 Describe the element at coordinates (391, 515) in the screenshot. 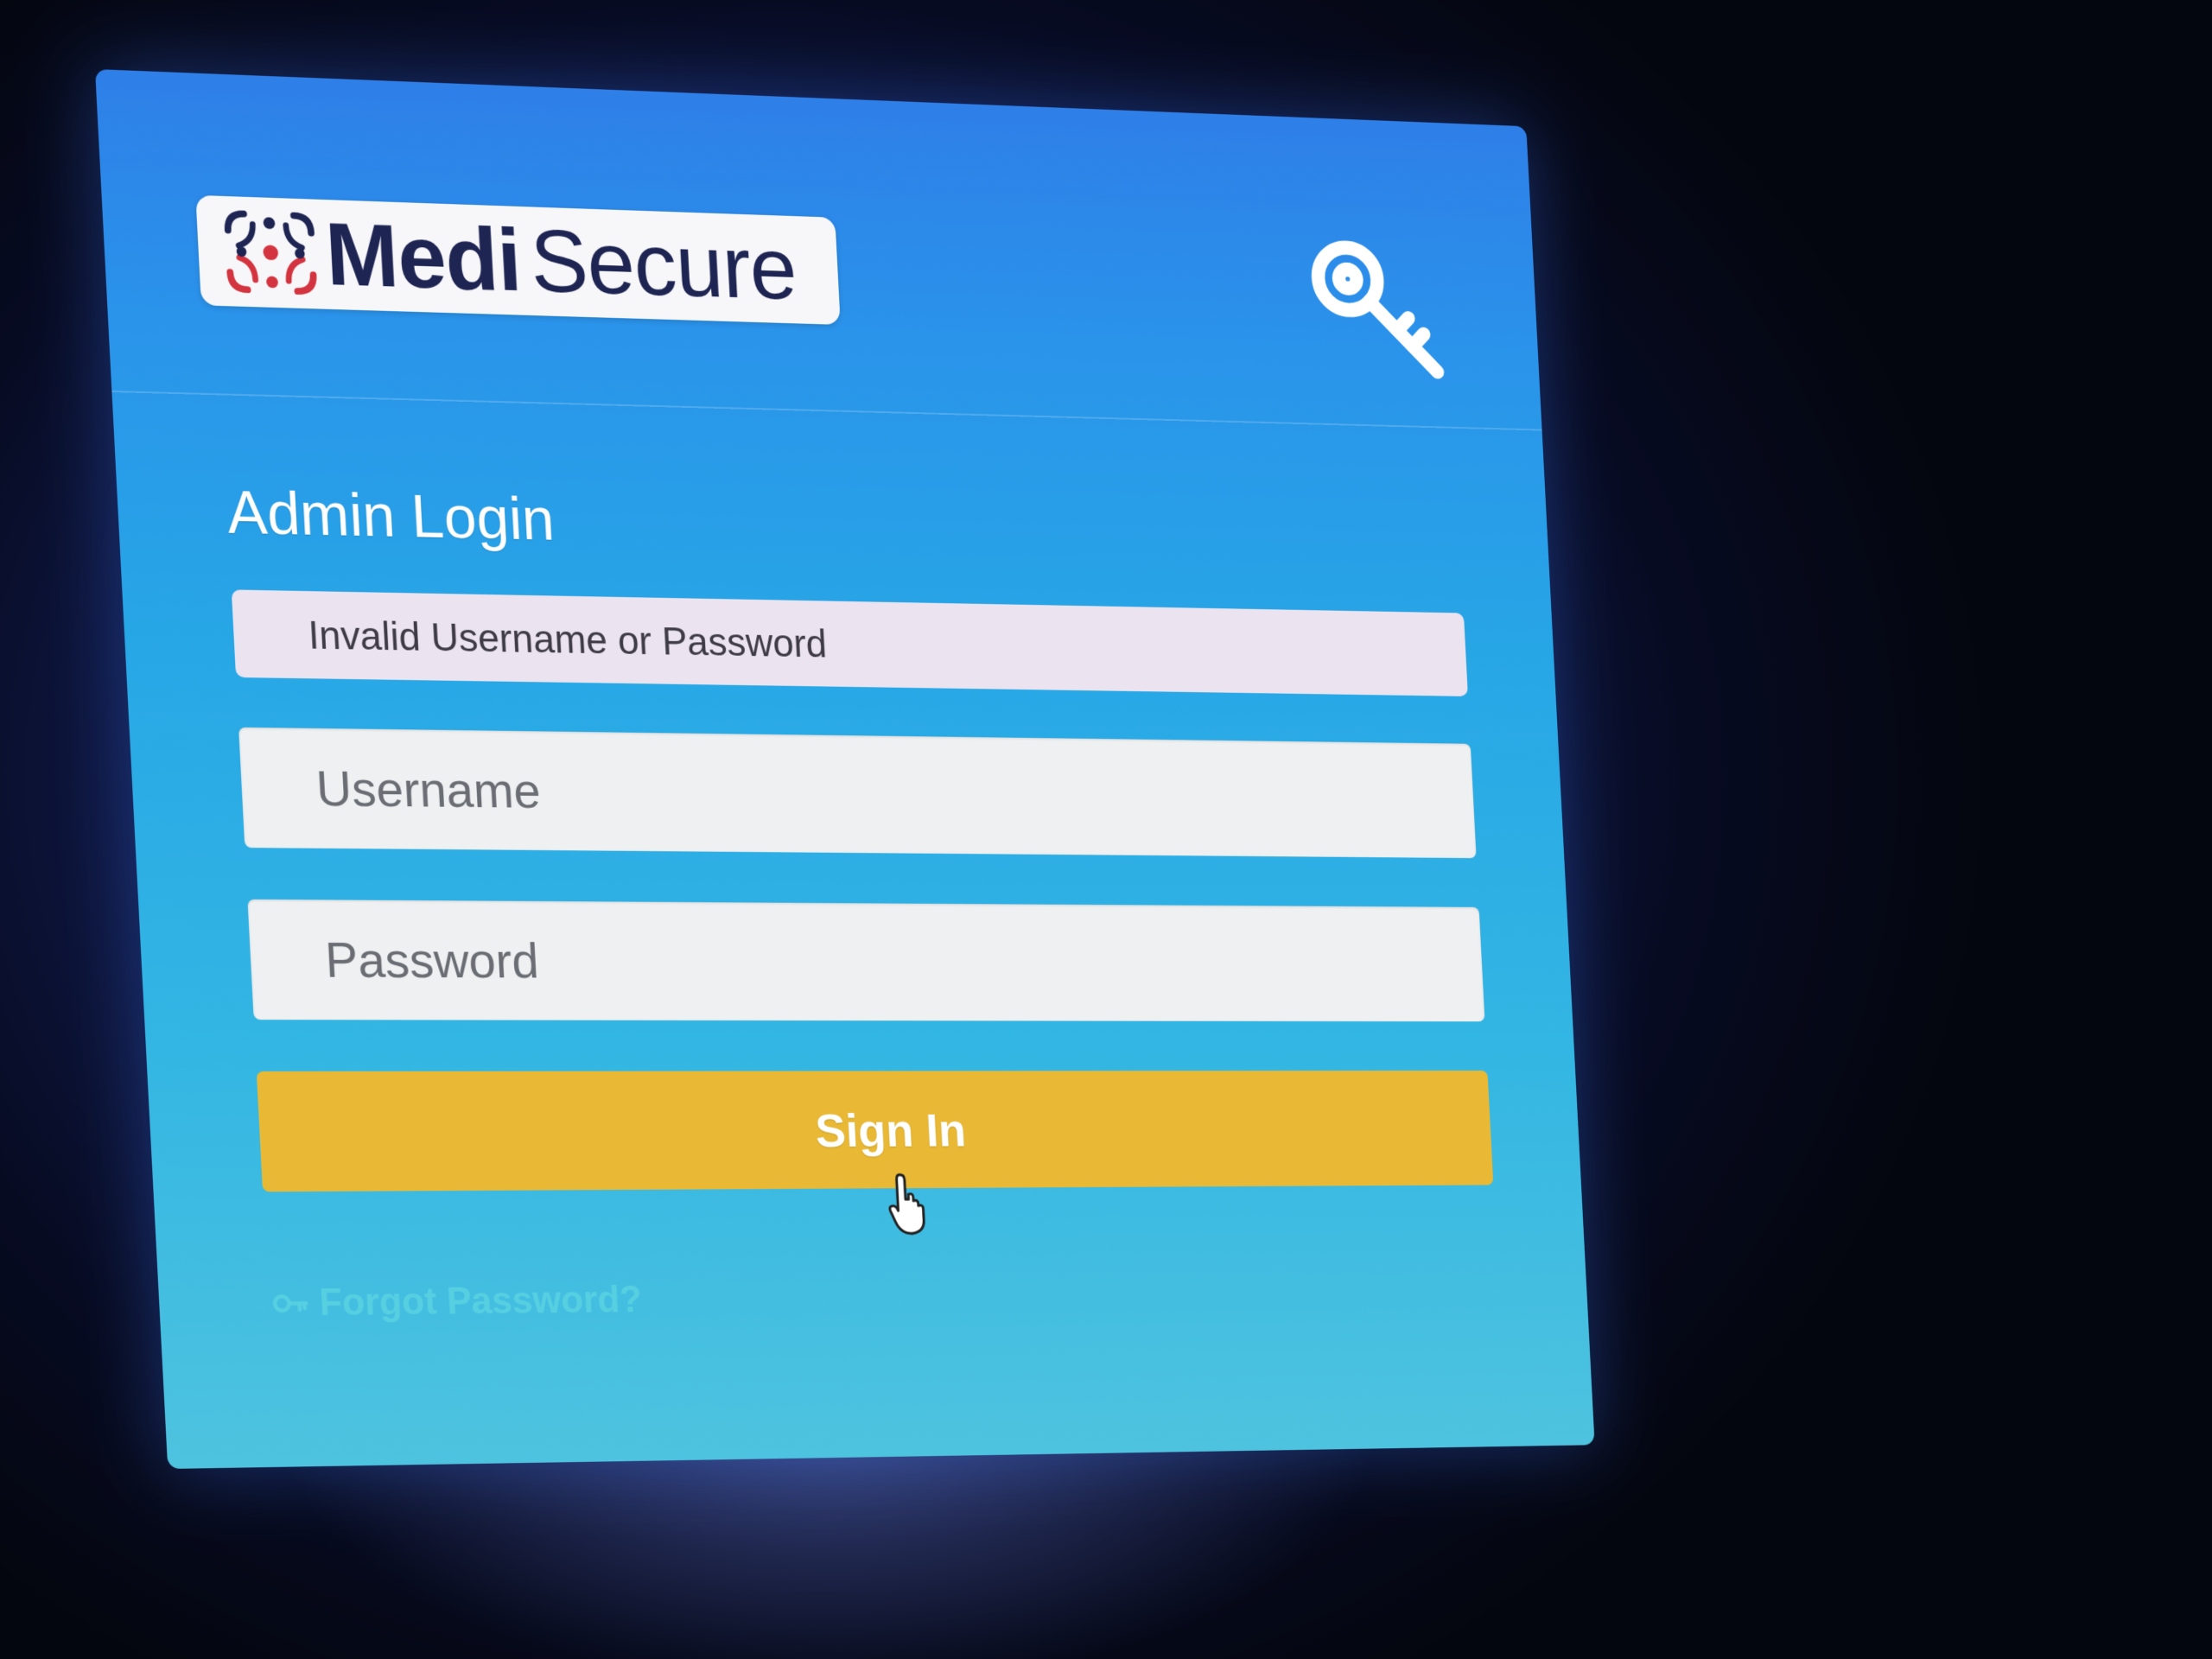

I see `page-title: Admin Login` at that location.